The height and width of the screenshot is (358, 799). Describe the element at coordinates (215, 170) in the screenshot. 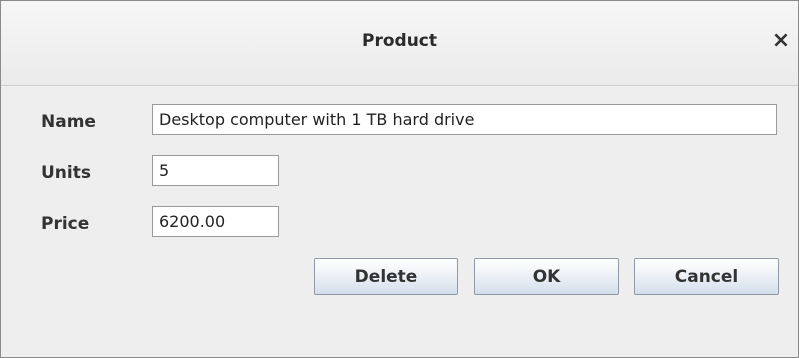

I see `units-field` at that location.